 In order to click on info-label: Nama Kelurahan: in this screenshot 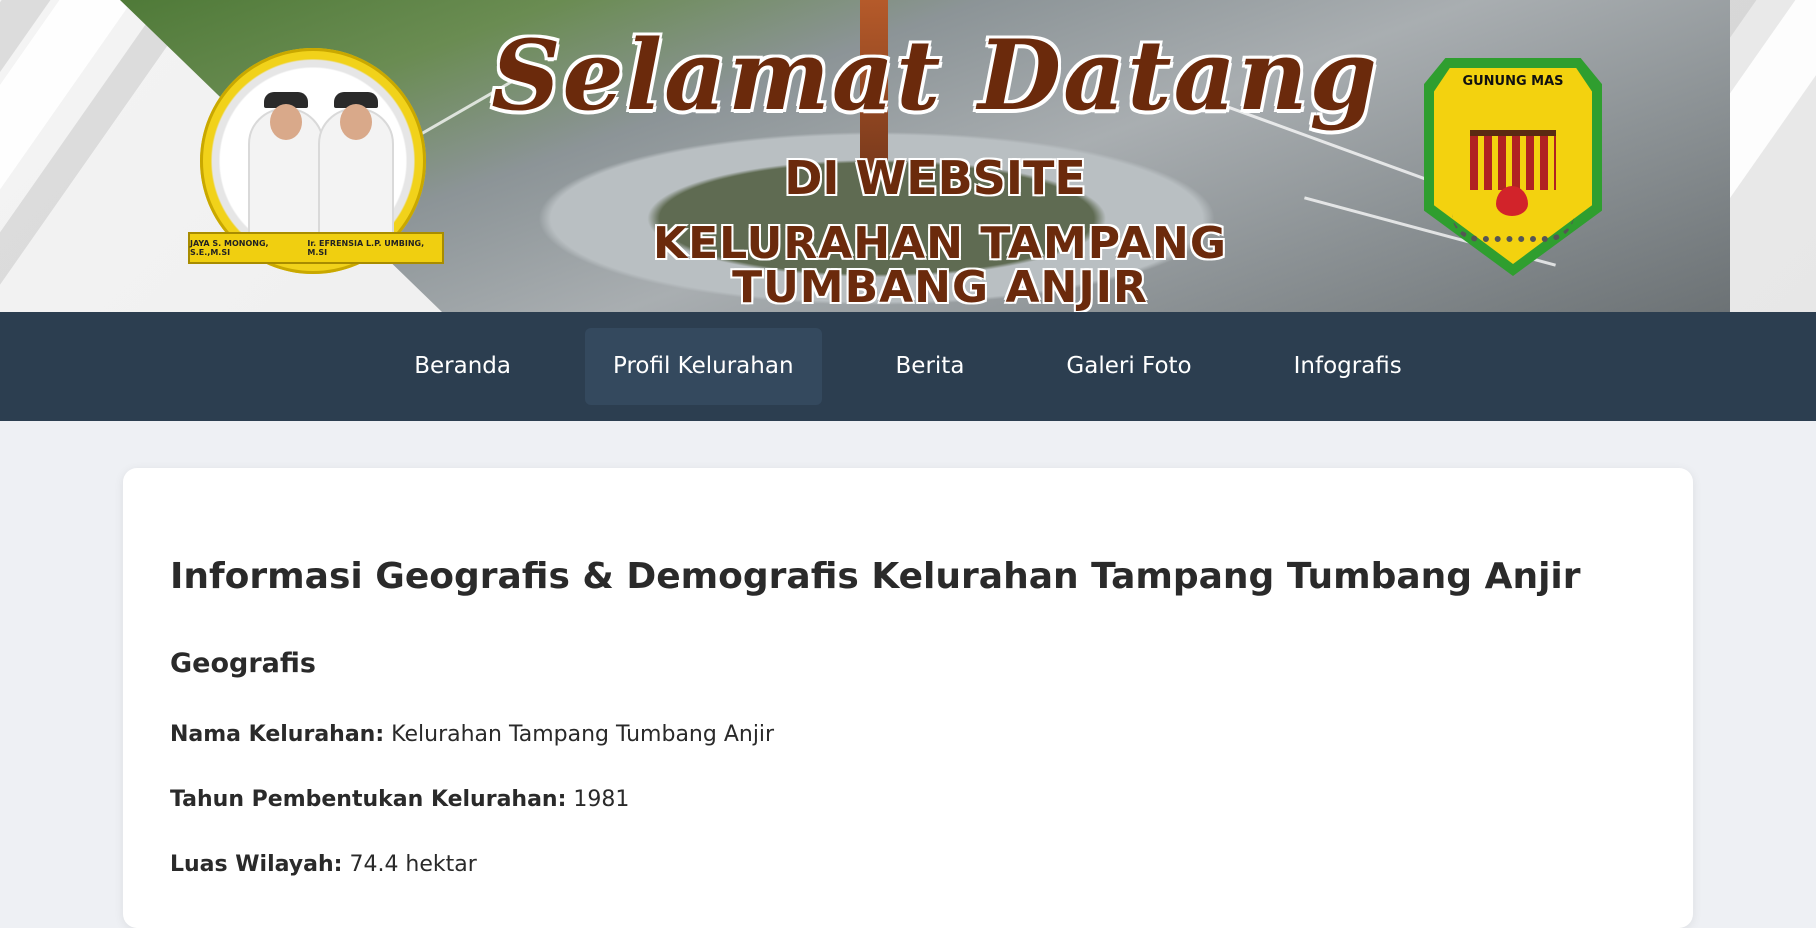, I will do `click(277, 734)`.